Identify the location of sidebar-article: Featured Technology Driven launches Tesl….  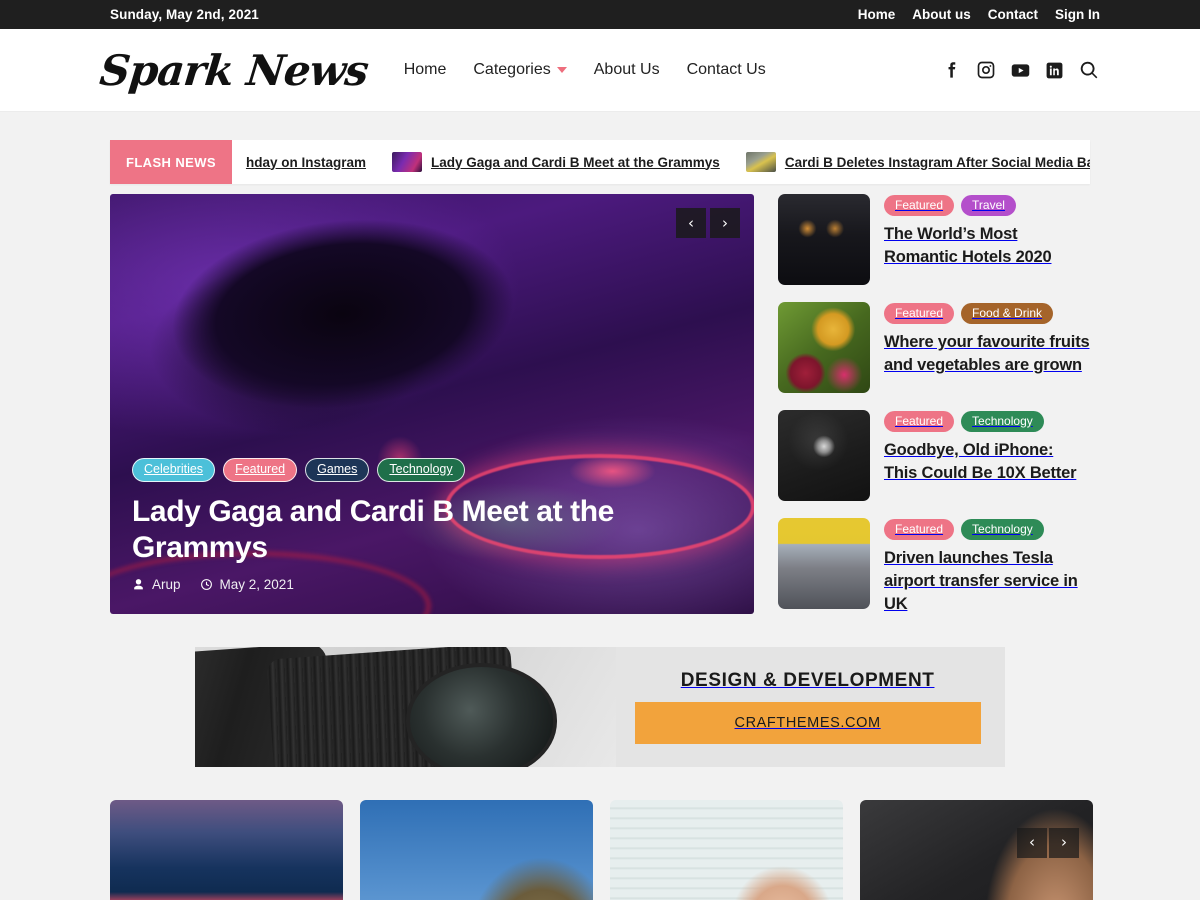
(934, 567).